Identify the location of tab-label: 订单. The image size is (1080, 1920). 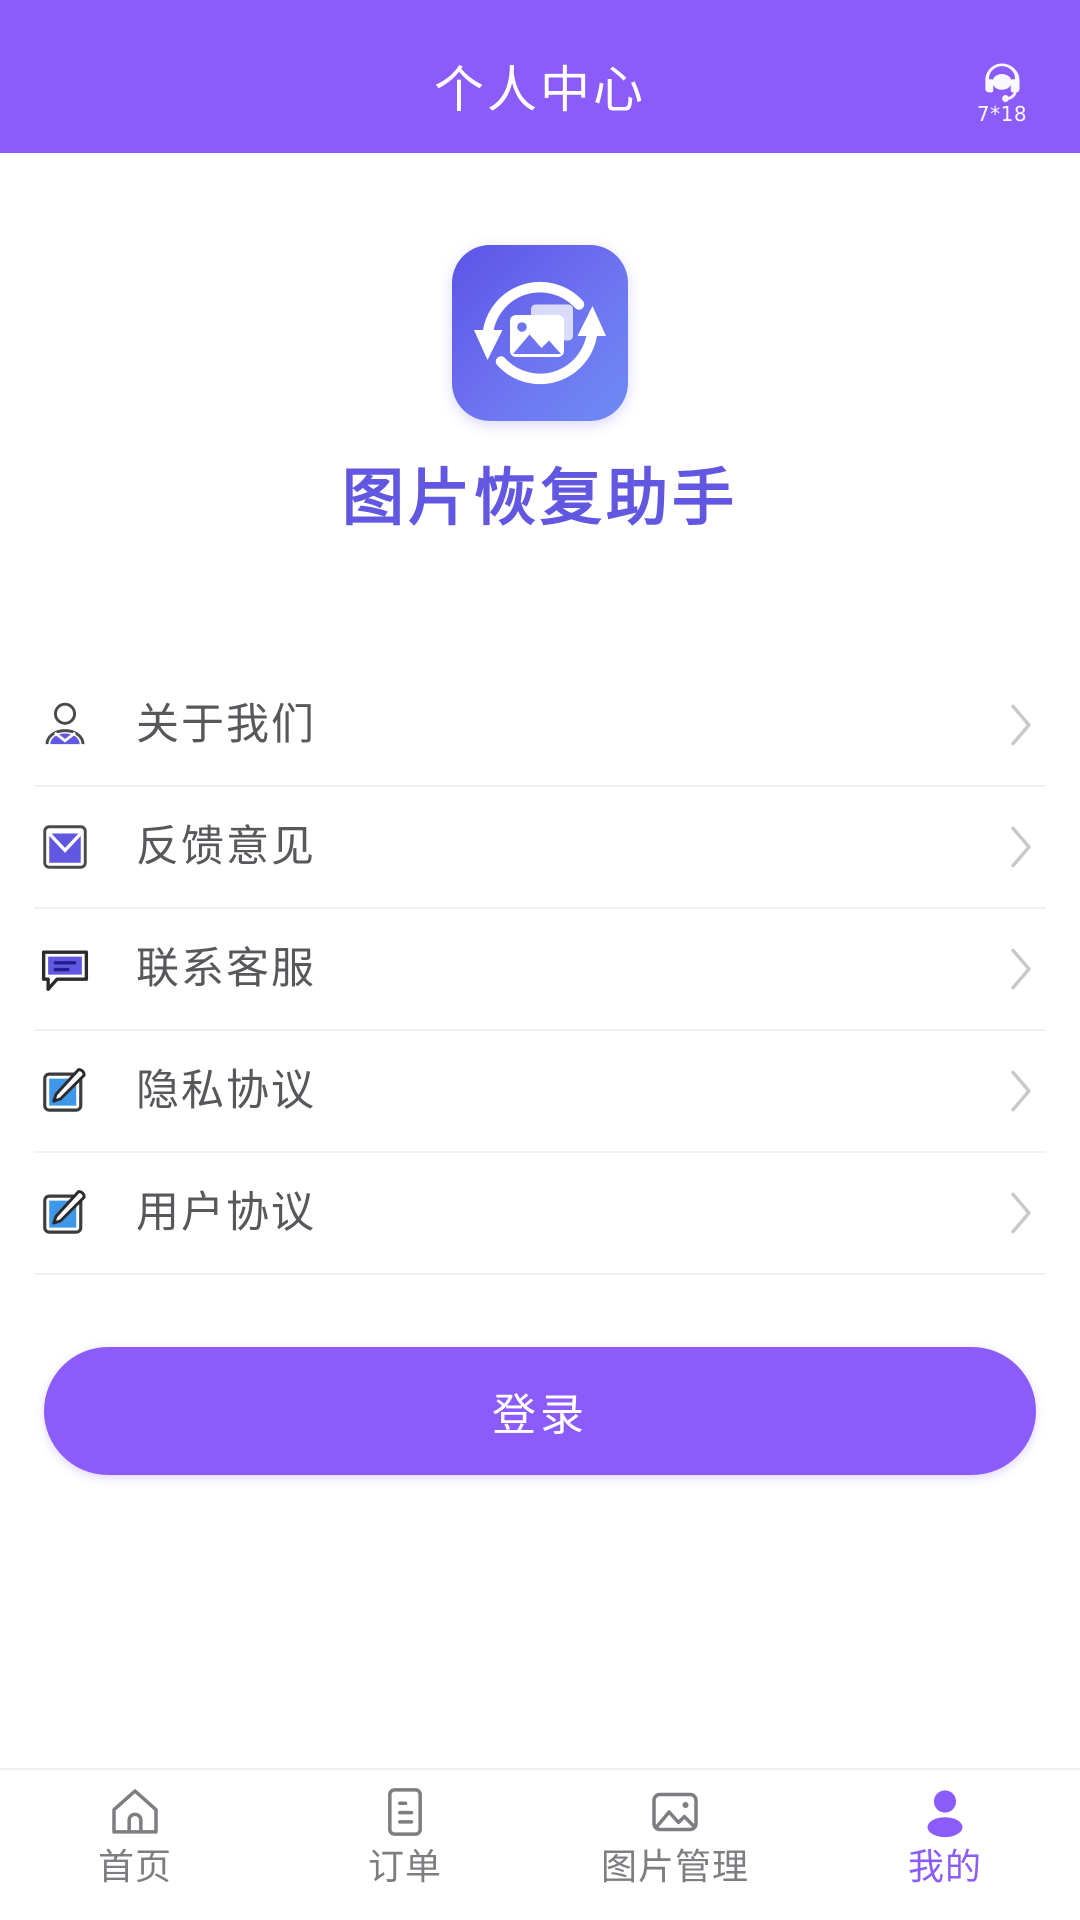
(404, 1867).